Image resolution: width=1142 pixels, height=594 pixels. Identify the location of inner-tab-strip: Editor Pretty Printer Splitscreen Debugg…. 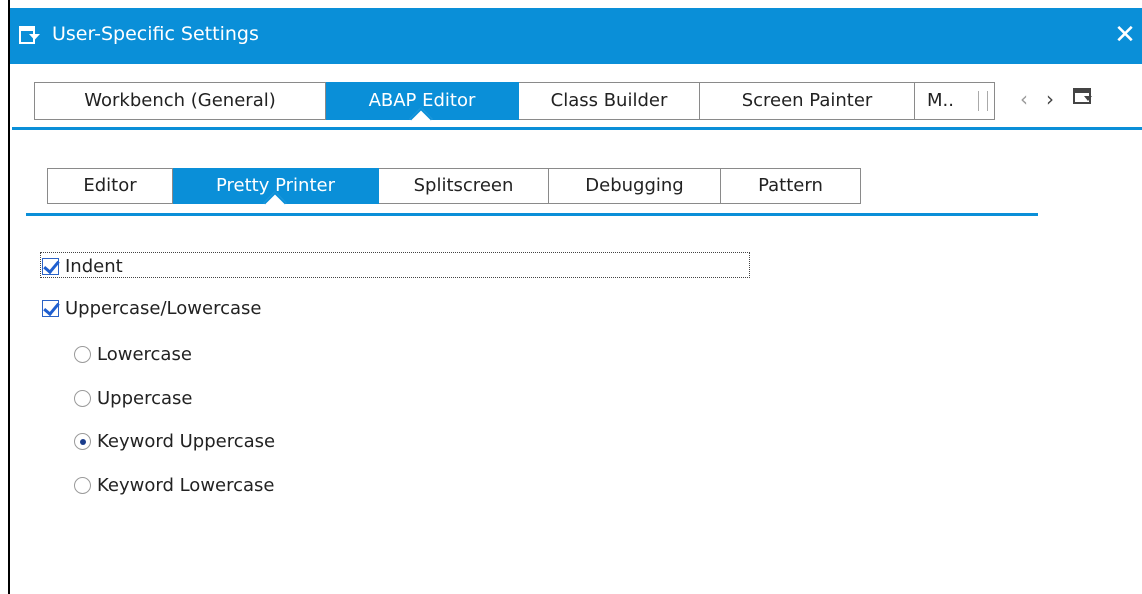
(454, 186).